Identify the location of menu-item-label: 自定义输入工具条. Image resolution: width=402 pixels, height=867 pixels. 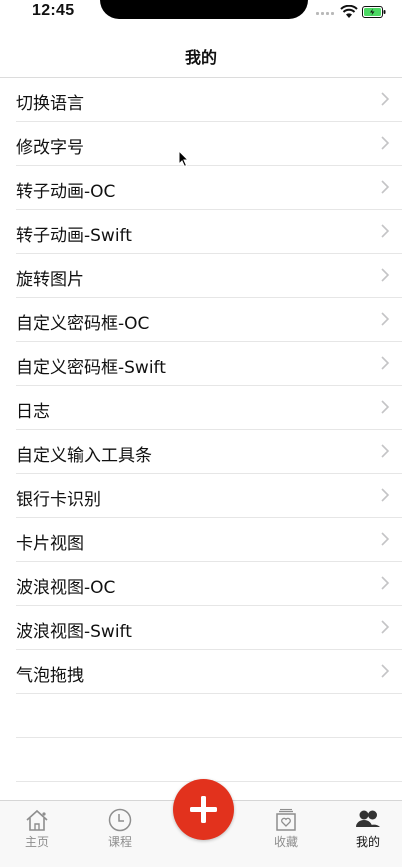
(84, 456).